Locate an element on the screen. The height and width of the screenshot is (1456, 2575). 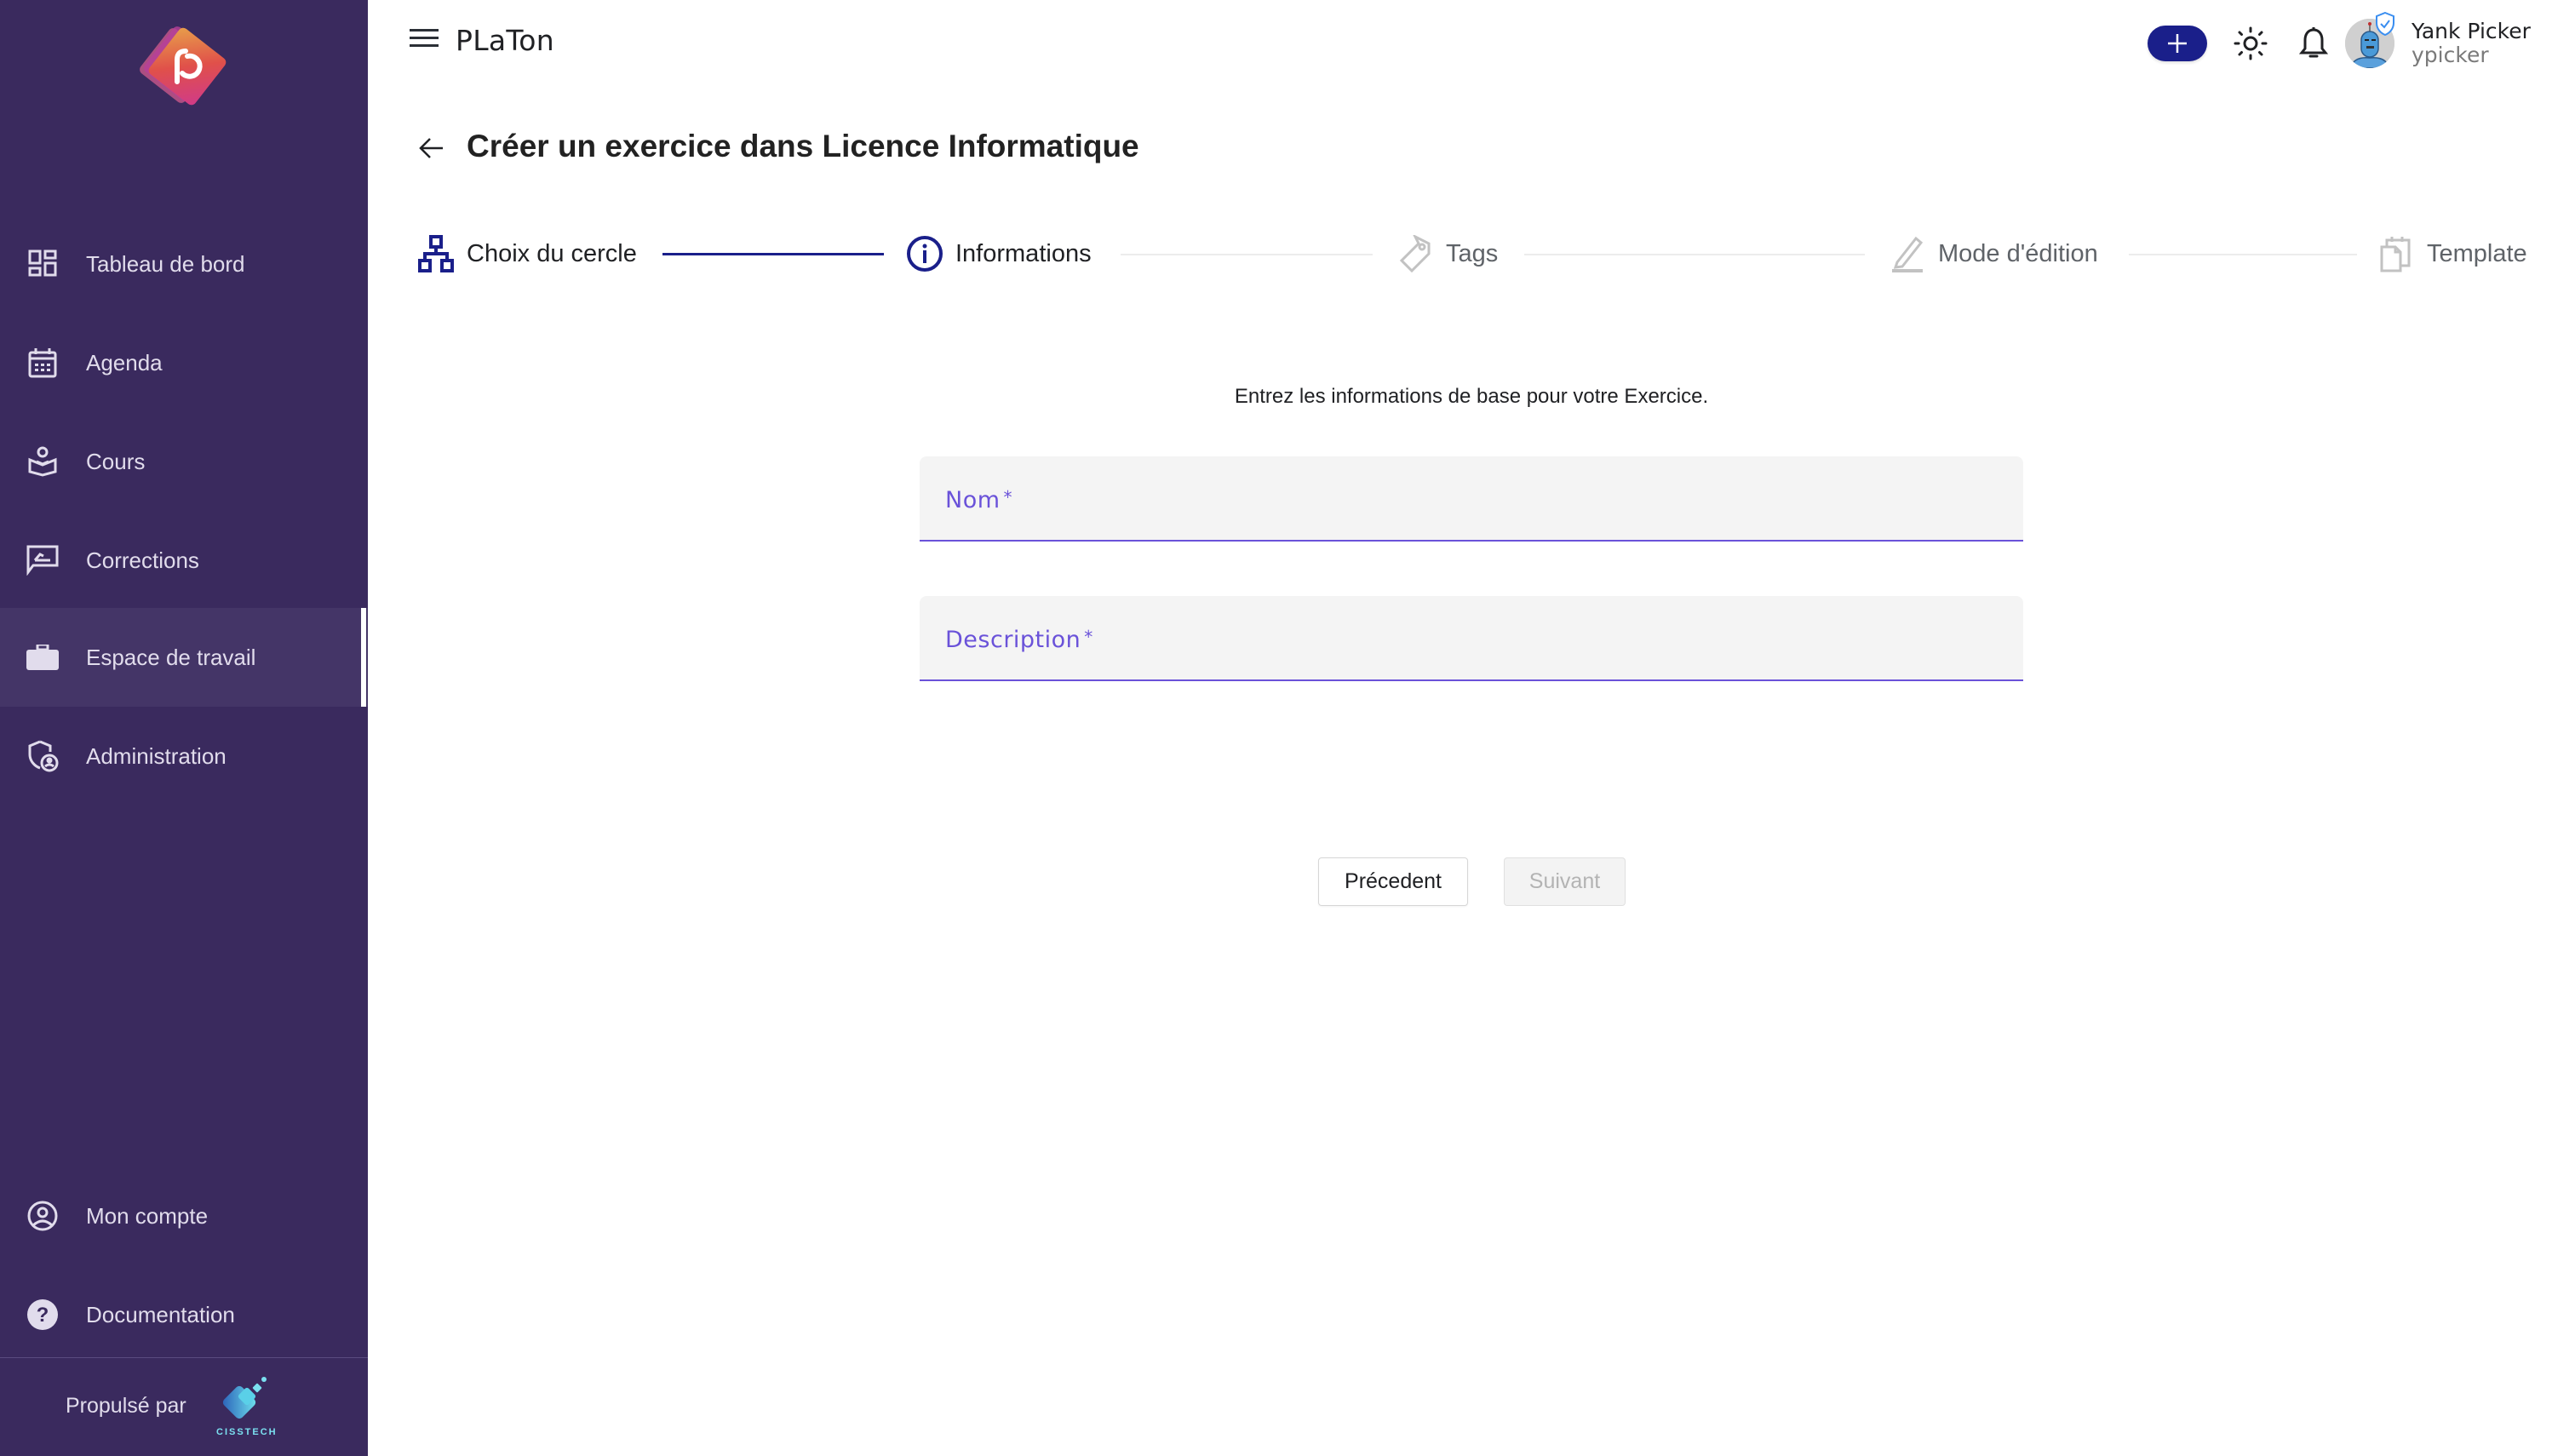
hamburger-icon is located at coordinates (424, 38).